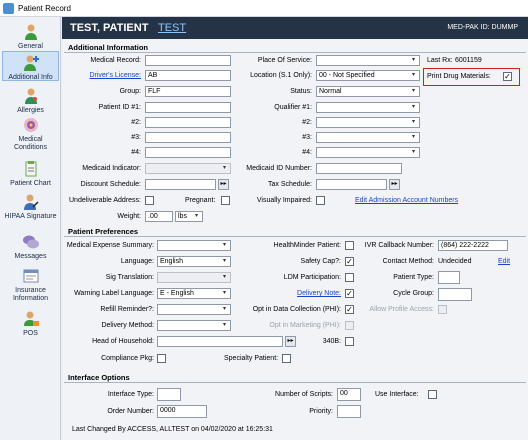 The height and width of the screenshot is (440, 528). Describe the element at coordinates (349, 277) in the screenshot. I see `ldm-participation-checkbox` at that location.